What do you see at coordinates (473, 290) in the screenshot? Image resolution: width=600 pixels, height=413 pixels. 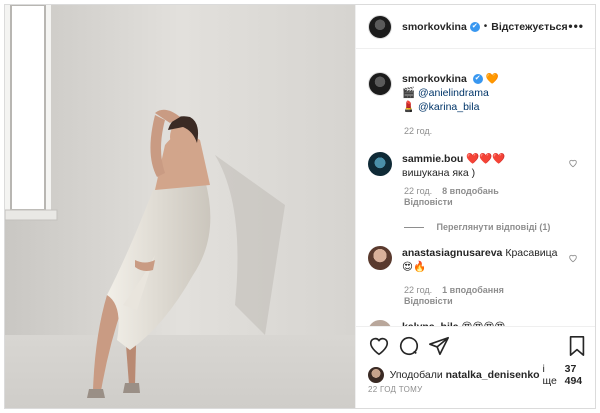 I see `comment-likes: 1 вподобання` at bounding box center [473, 290].